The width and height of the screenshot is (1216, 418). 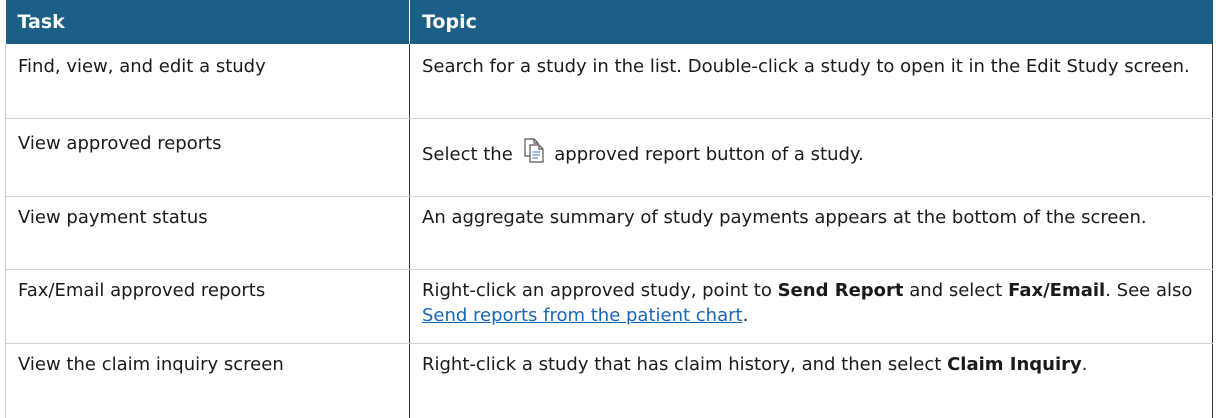 What do you see at coordinates (841, 290) in the screenshot?
I see `send-report-term: Send Report` at bounding box center [841, 290].